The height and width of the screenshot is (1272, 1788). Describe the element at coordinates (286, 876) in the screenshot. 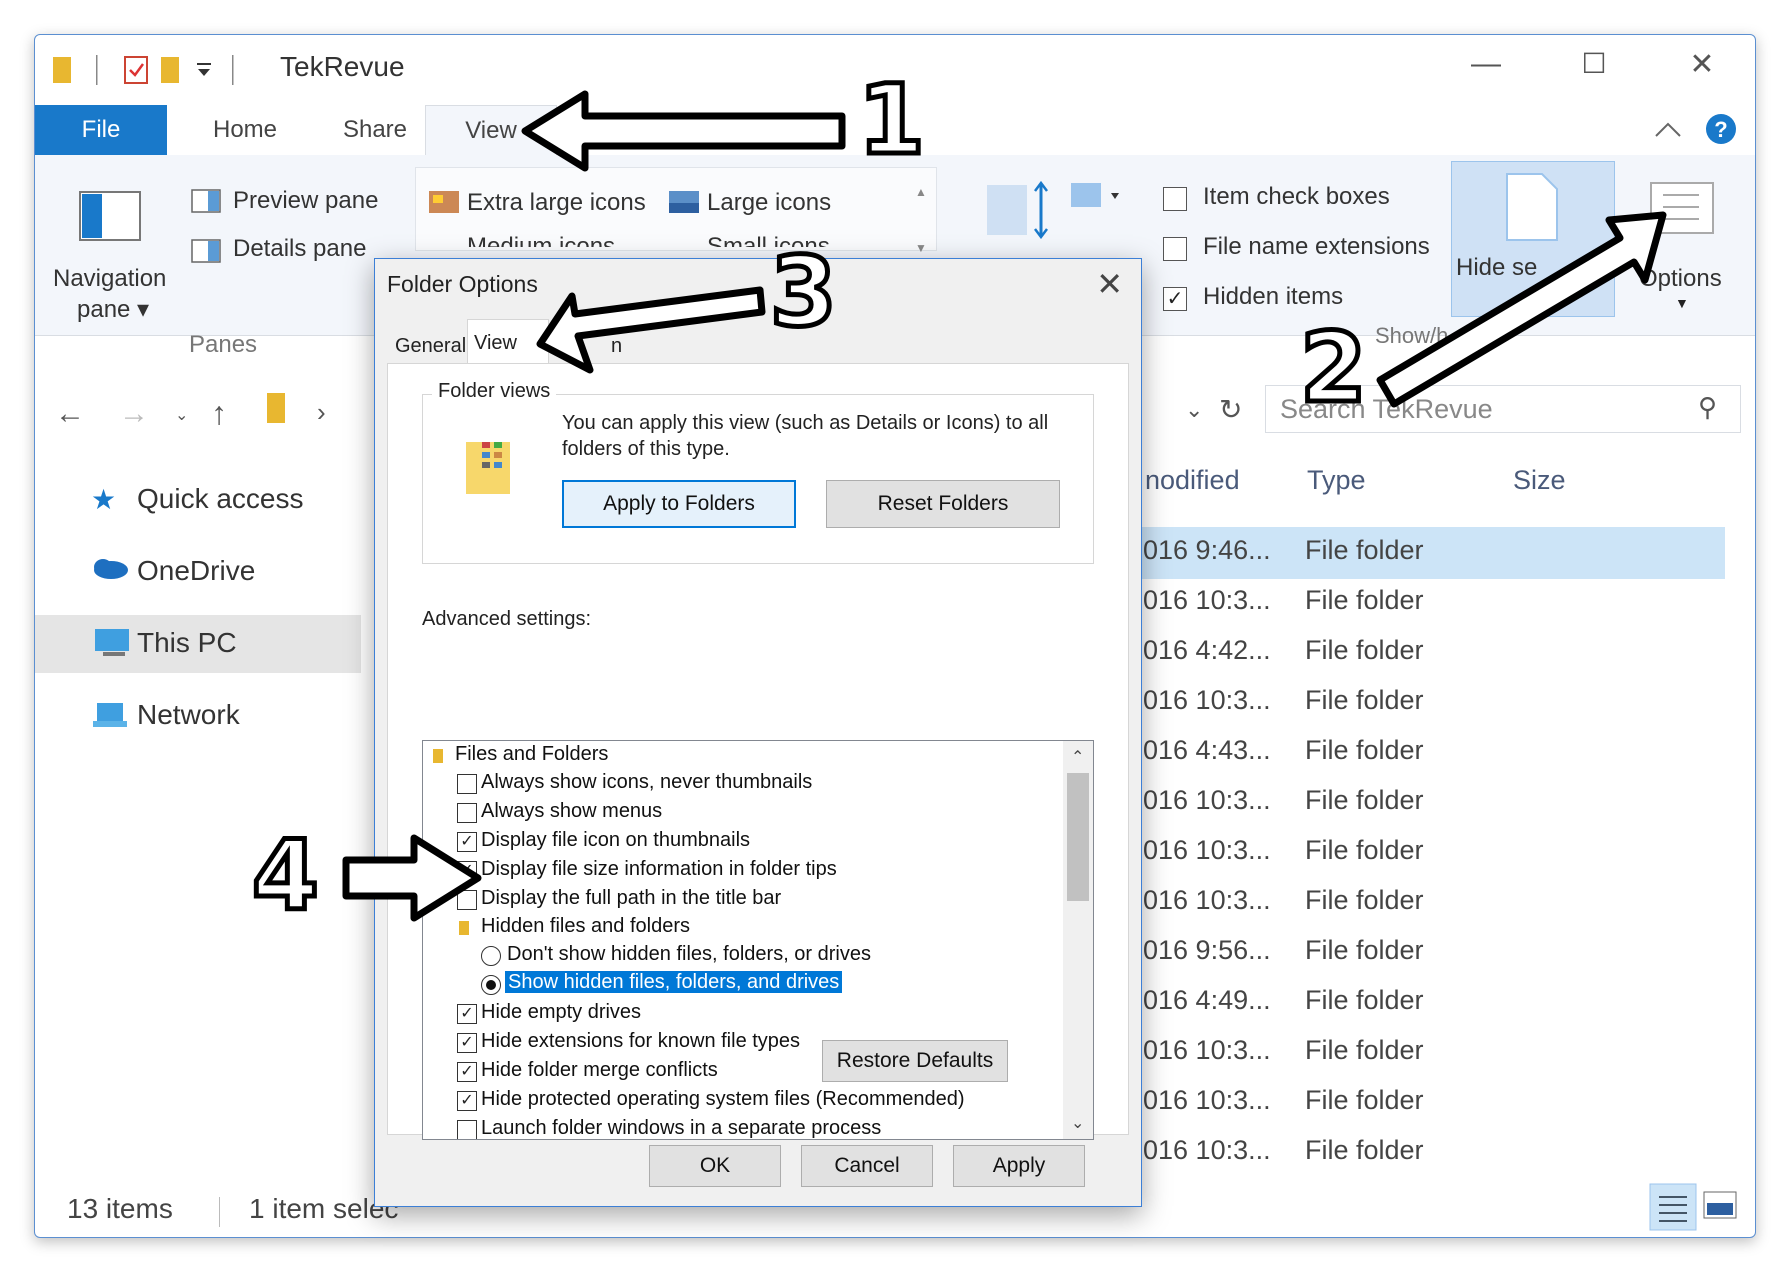

I see `annotation-number-4: 4` at that location.